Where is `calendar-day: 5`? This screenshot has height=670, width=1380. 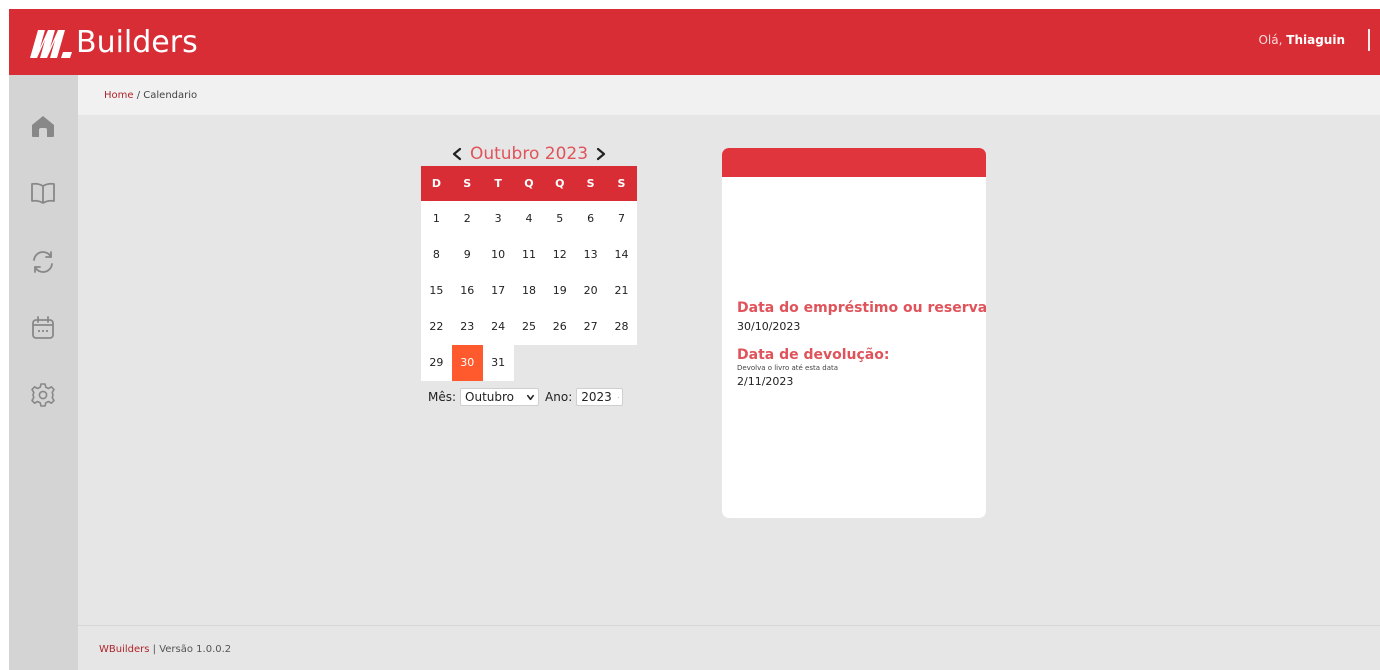 calendar-day: 5 is located at coordinates (560, 219).